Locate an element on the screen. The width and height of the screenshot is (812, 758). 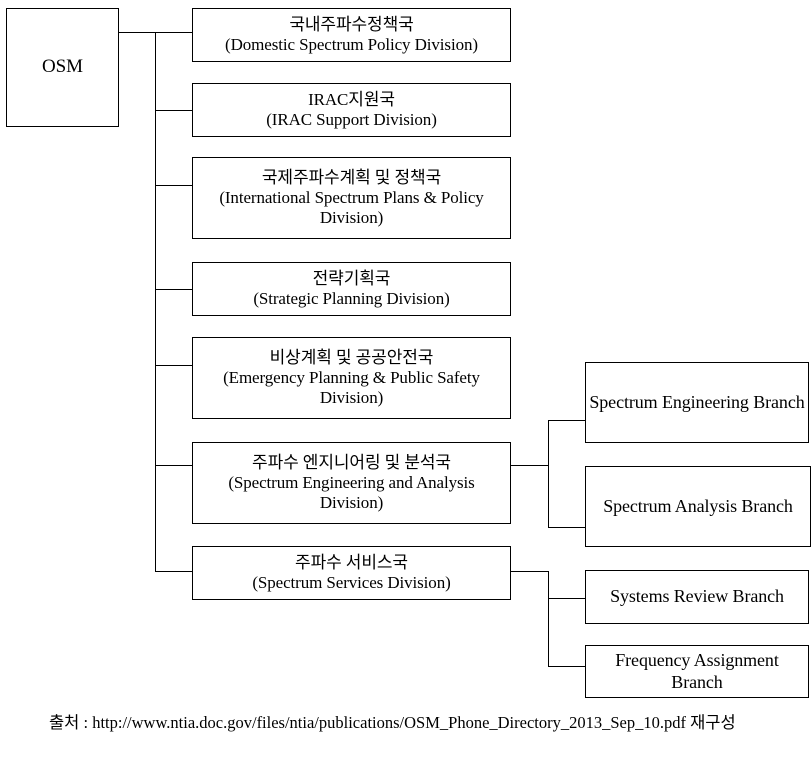
connector-main-trunk is located at coordinates (155, 302).